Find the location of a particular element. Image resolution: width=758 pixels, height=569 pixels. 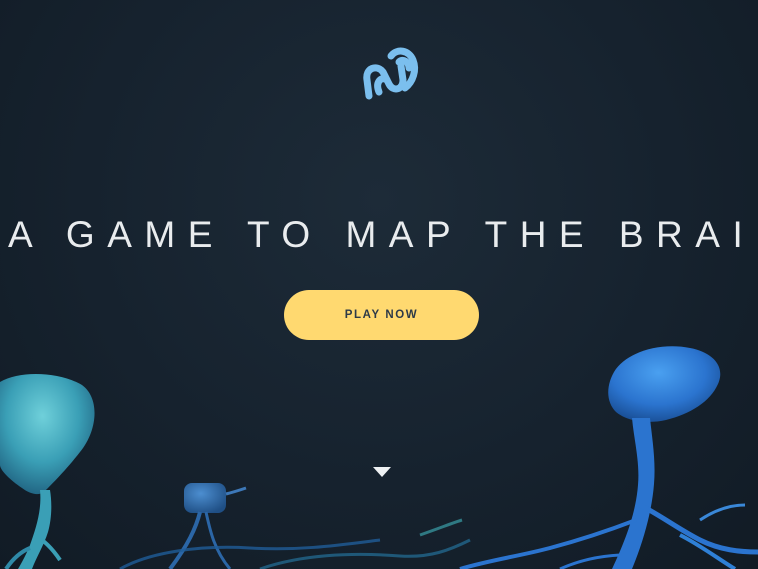

hero-tagline: A GAME TO MAP THE BRAIN is located at coordinates (383, 234).